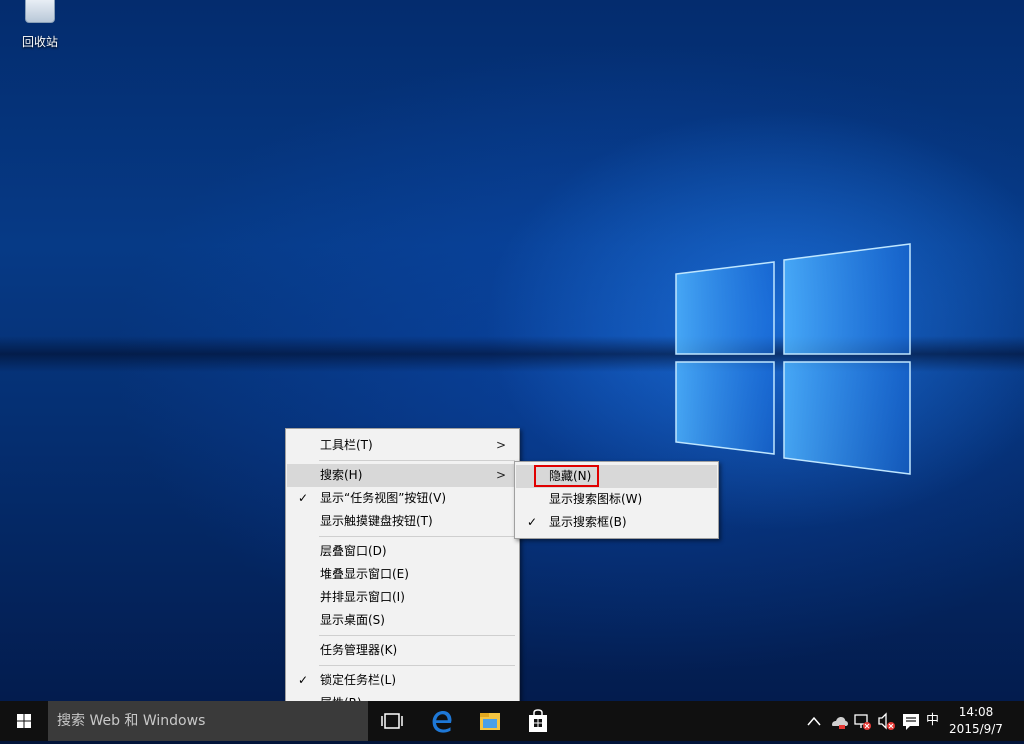 Image resolution: width=1024 pixels, height=744 pixels. What do you see at coordinates (976, 729) in the screenshot?
I see `clock-date: 2015/9/7` at bounding box center [976, 729].